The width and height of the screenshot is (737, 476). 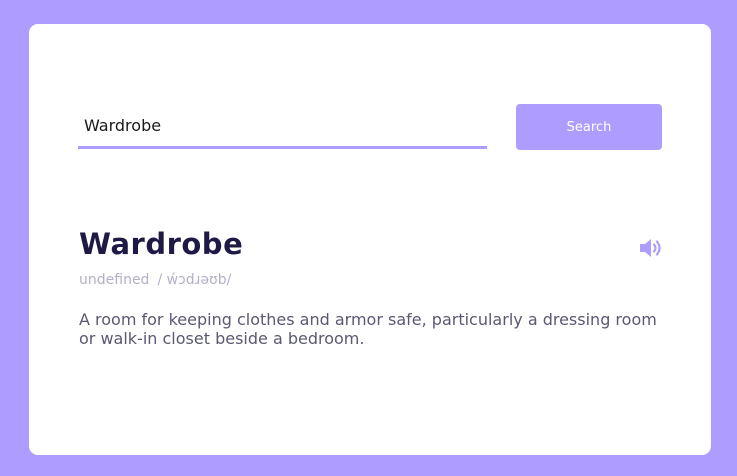 What do you see at coordinates (651, 248) in the screenshot?
I see `speaker-icon` at bounding box center [651, 248].